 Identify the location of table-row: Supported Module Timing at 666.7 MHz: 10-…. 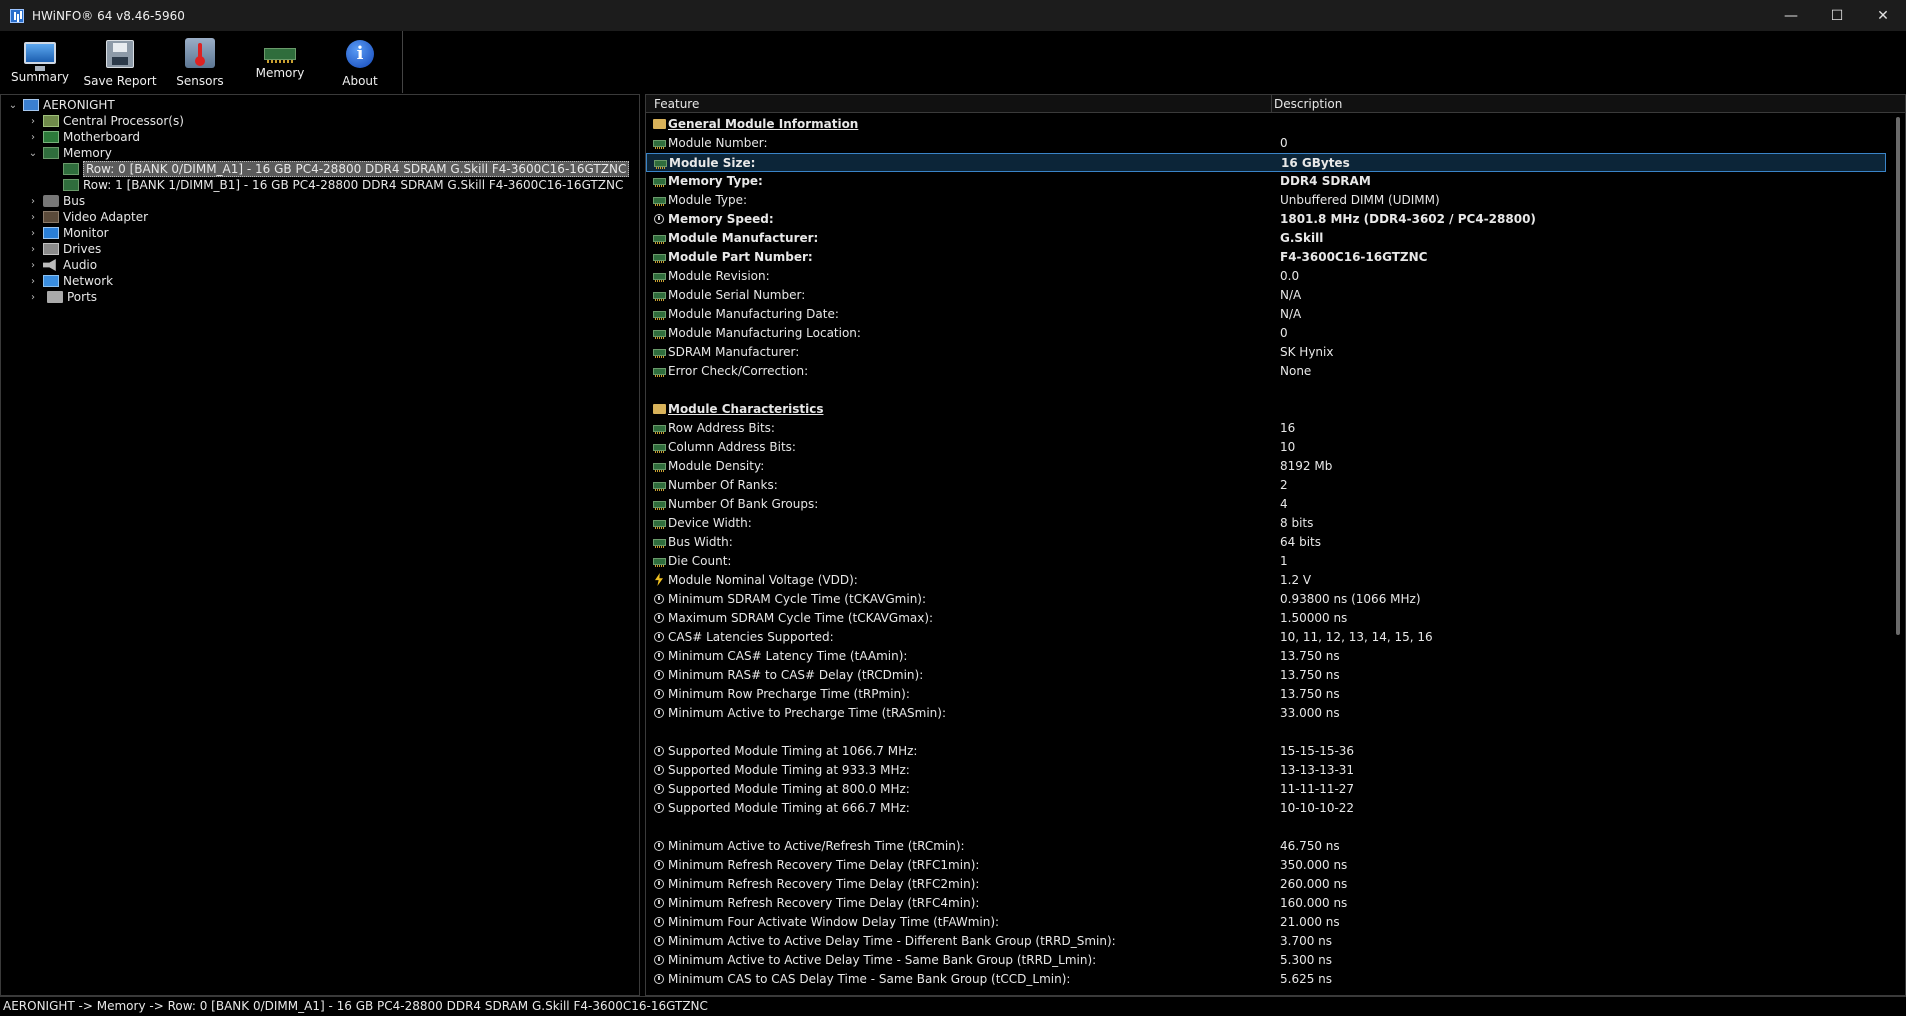
(1266, 808).